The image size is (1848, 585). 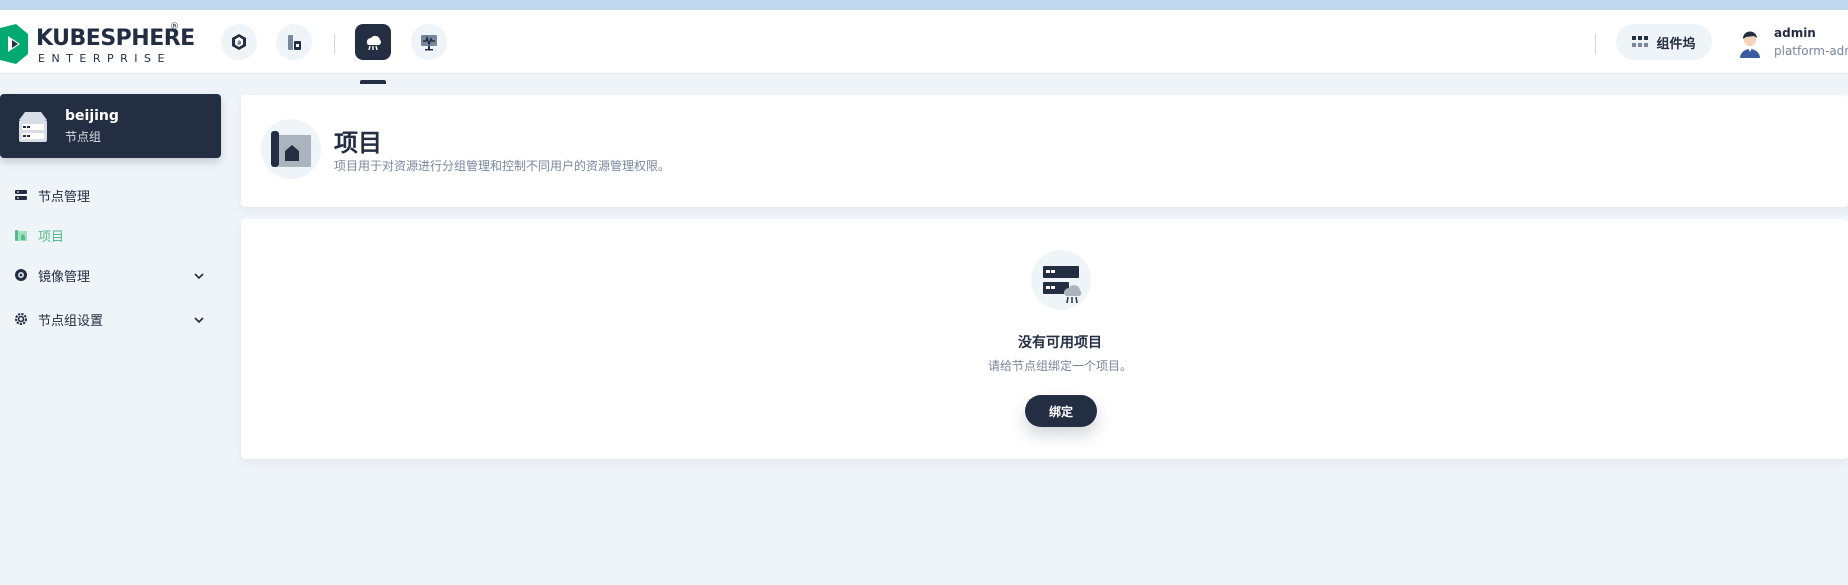 I want to click on node-group-icon, so click(x=33, y=127).